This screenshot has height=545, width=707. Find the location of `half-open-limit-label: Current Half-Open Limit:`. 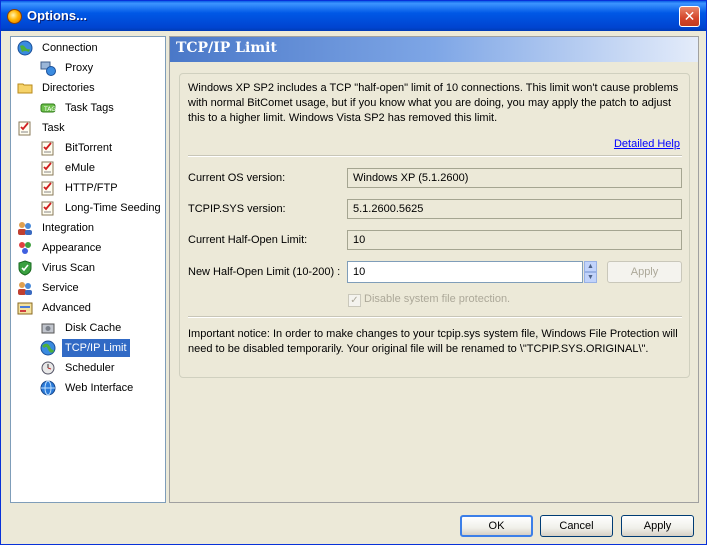

half-open-limit-label: Current Half-Open Limit: is located at coordinates (248, 240).